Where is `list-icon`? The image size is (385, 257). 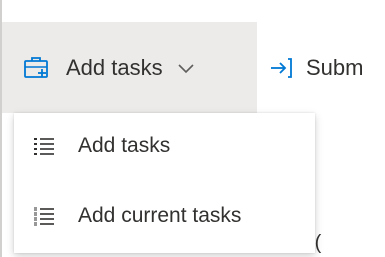
list-icon is located at coordinates (44, 146).